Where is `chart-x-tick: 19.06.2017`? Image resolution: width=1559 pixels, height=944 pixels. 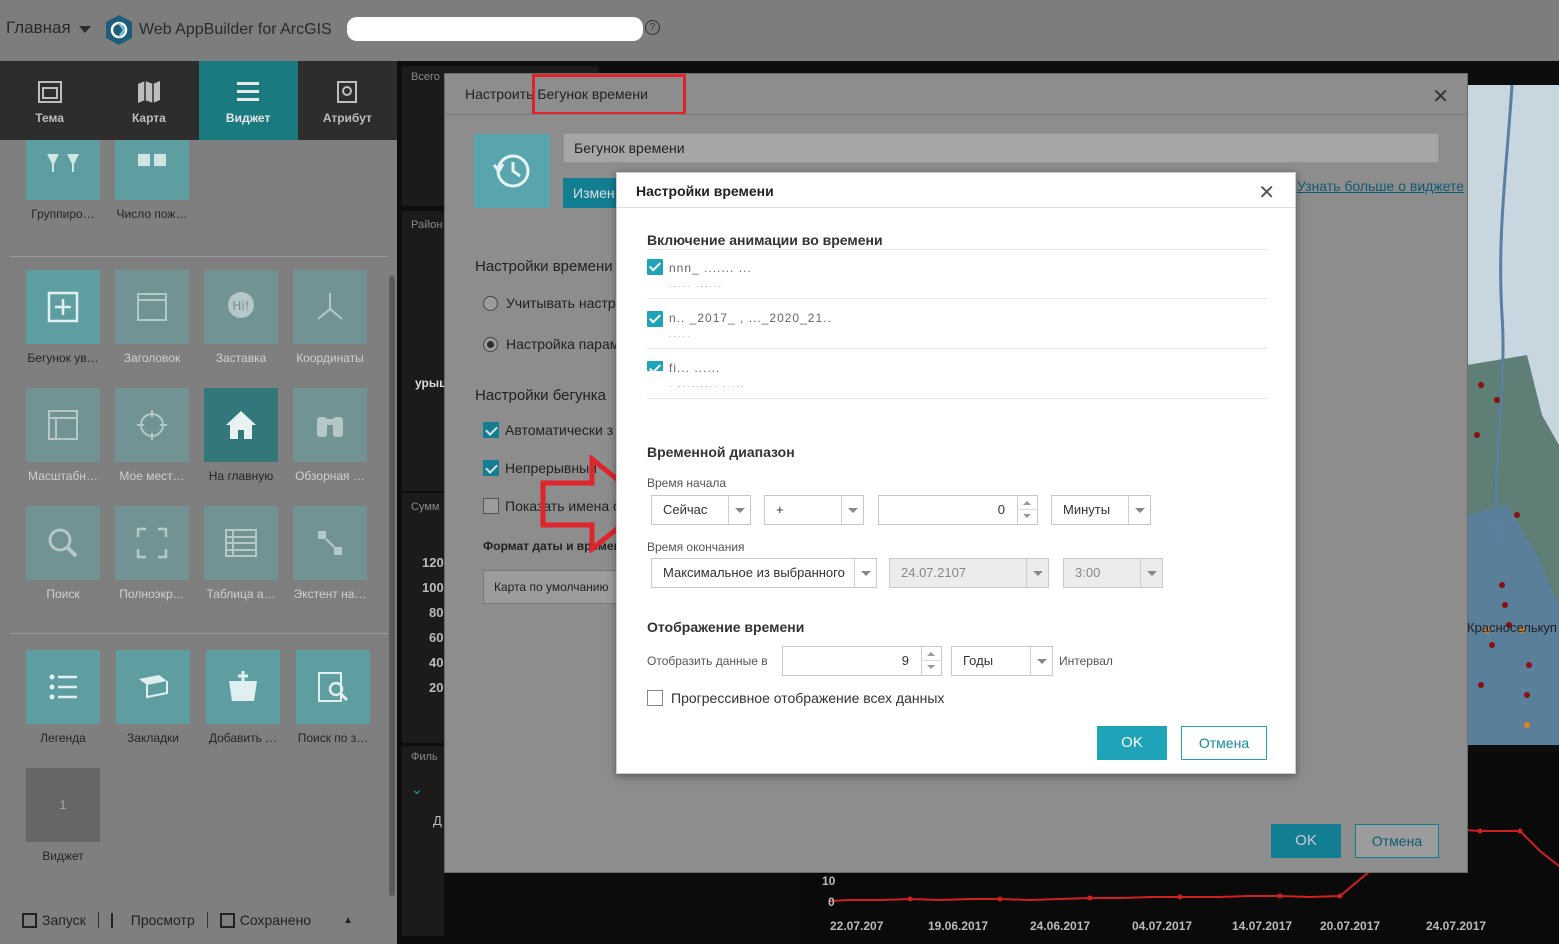
chart-x-tick: 19.06.2017 is located at coordinates (958, 926).